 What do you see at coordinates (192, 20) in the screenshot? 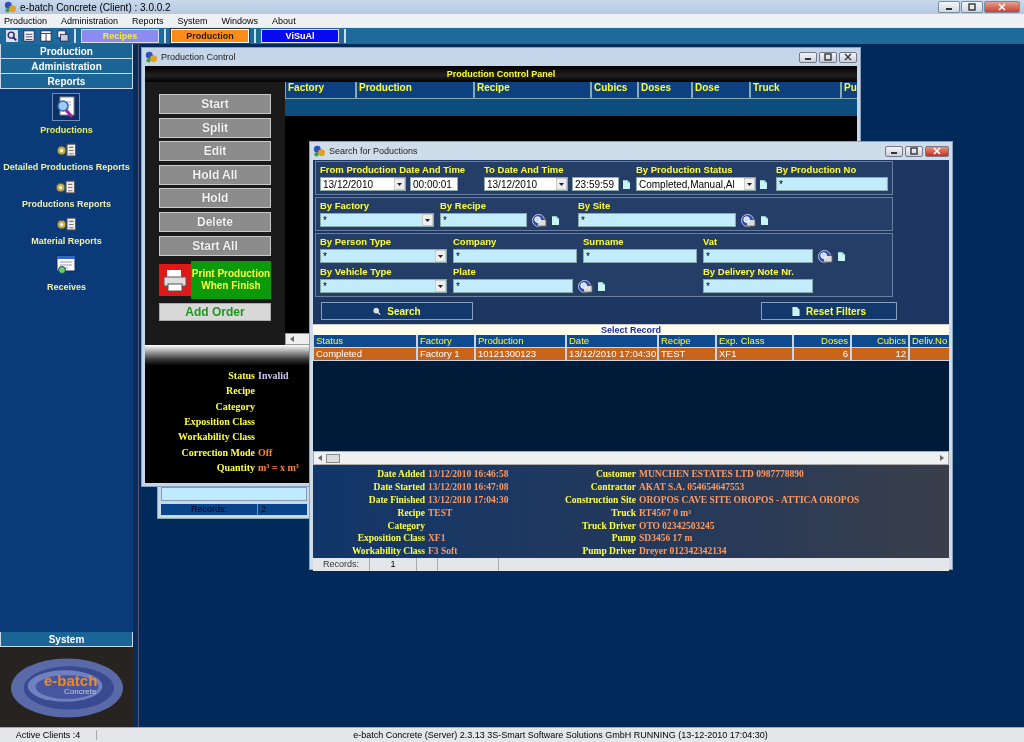
I see `menu-item: System` at bounding box center [192, 20].